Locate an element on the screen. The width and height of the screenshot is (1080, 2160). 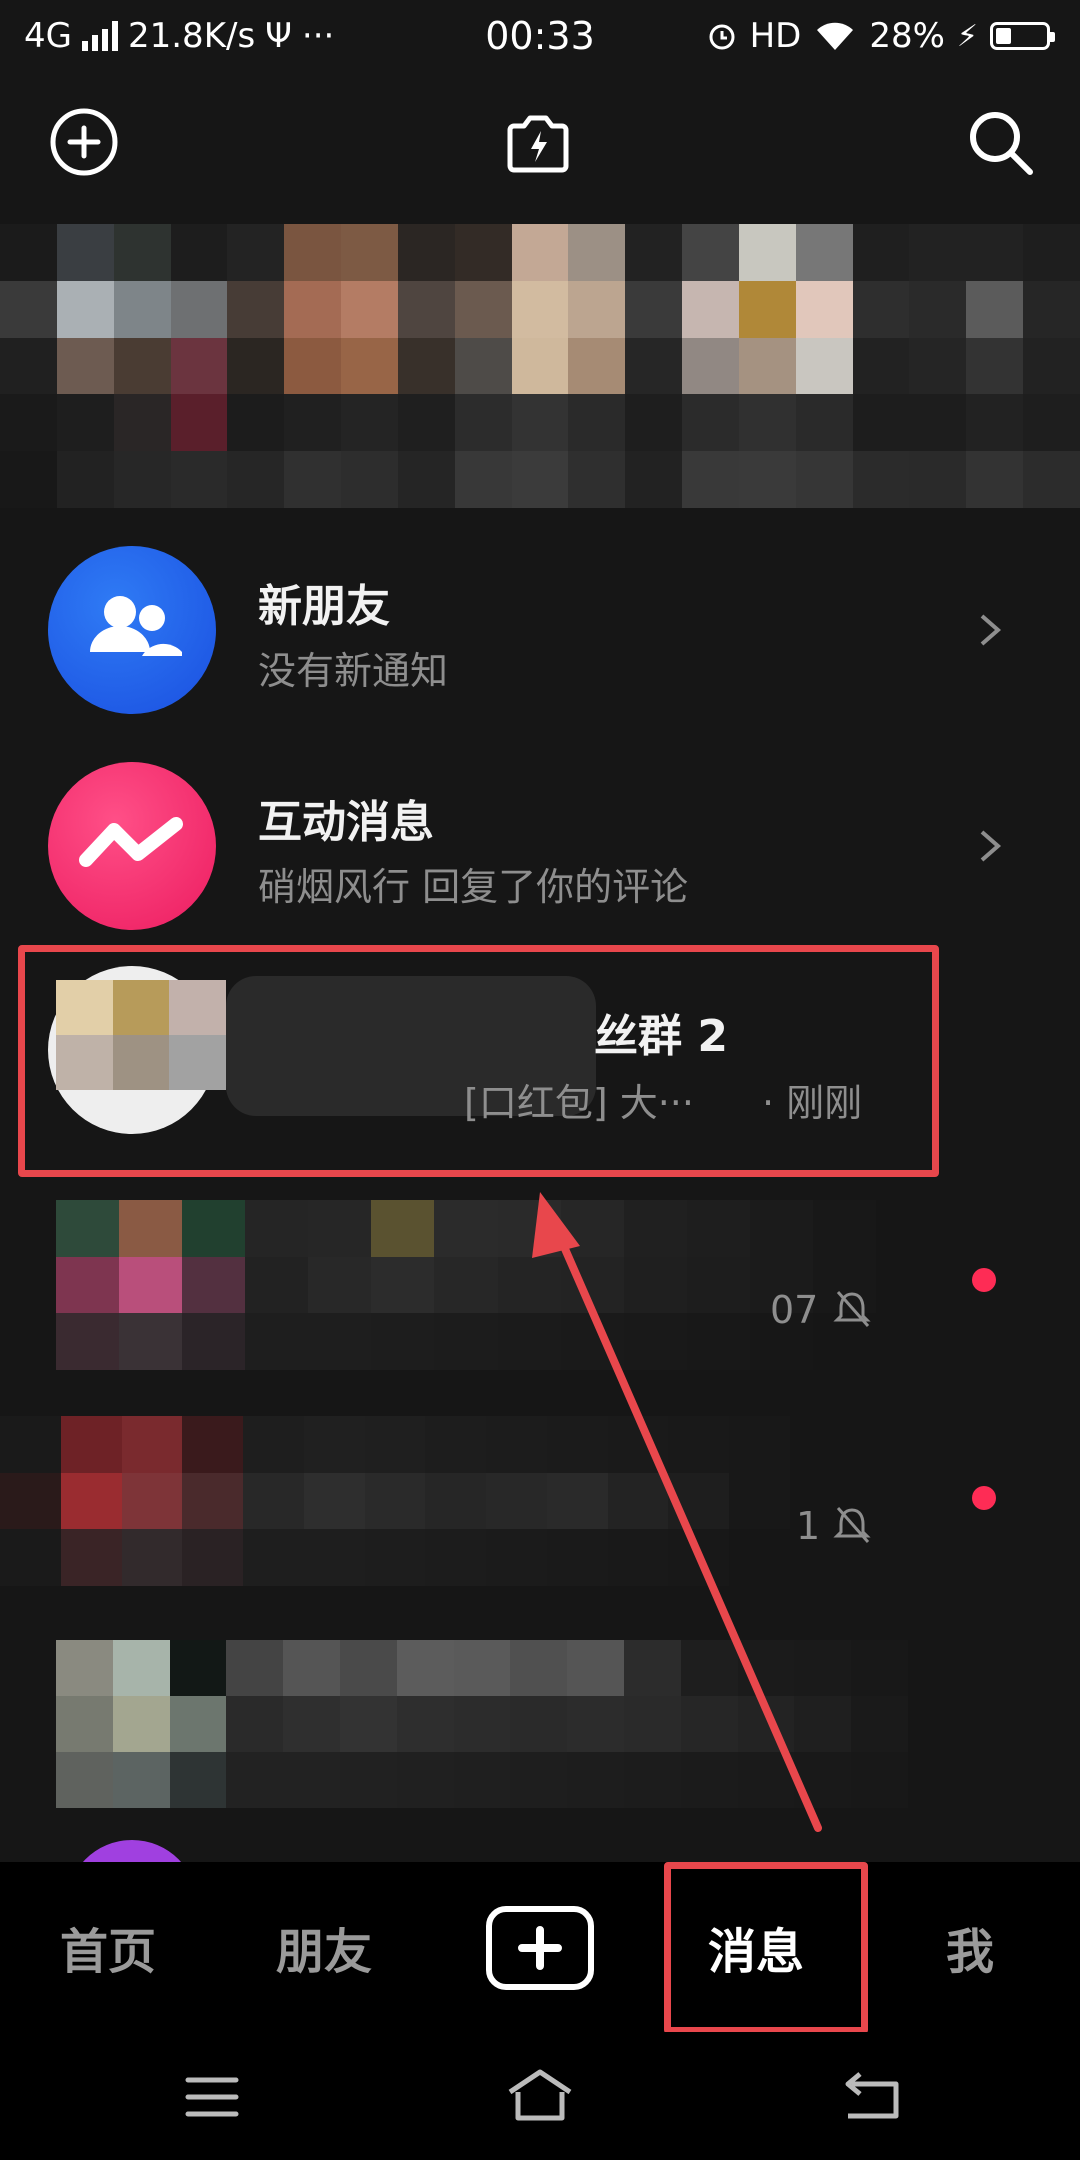
messages-tab-highlight is located at coordinates (766, 1948).